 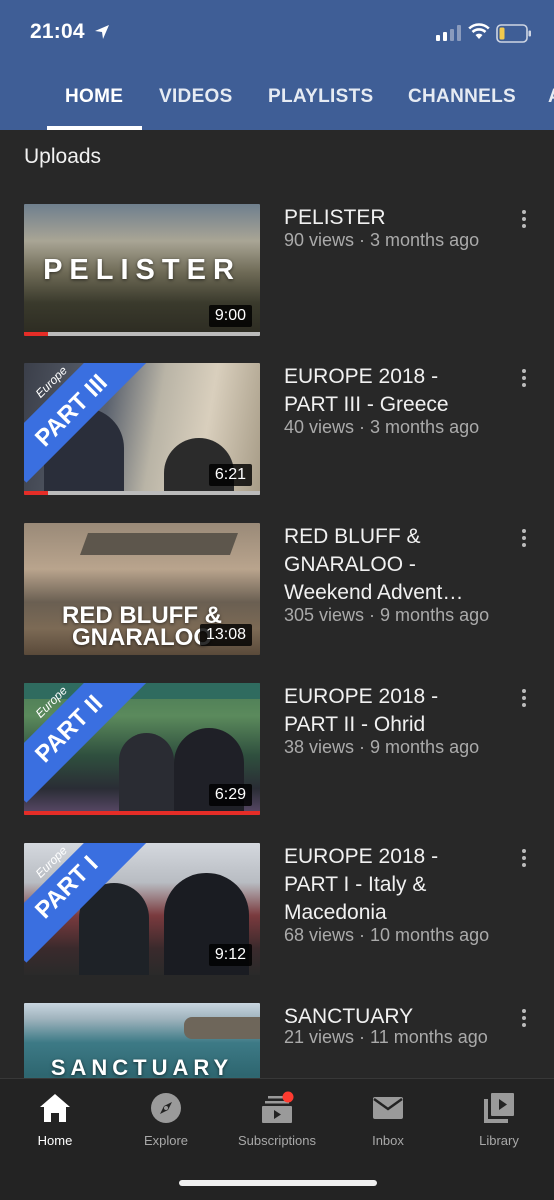 I want to click on nav-inbox: Inbox, so click(x=388, y=1119).